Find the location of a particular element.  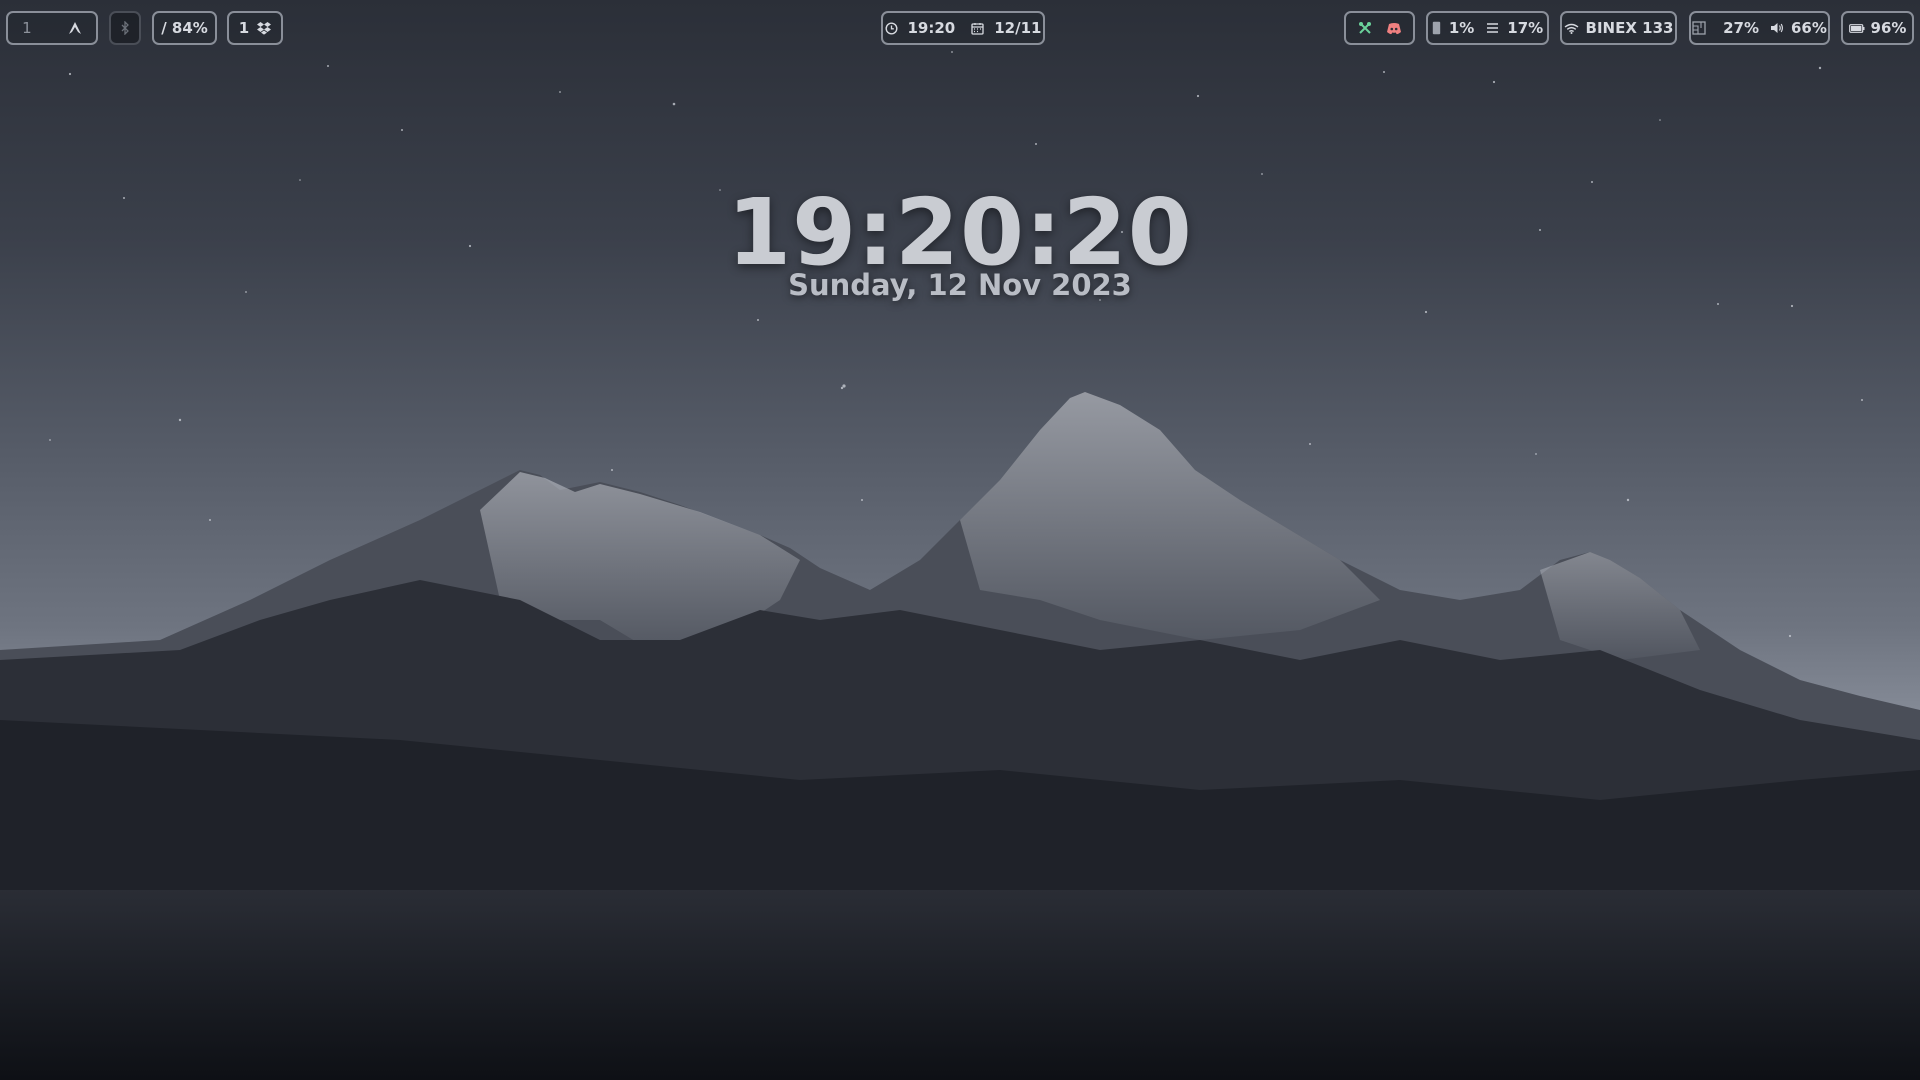

disk-usage-label: / 84% is located at coordinates (184, 28).